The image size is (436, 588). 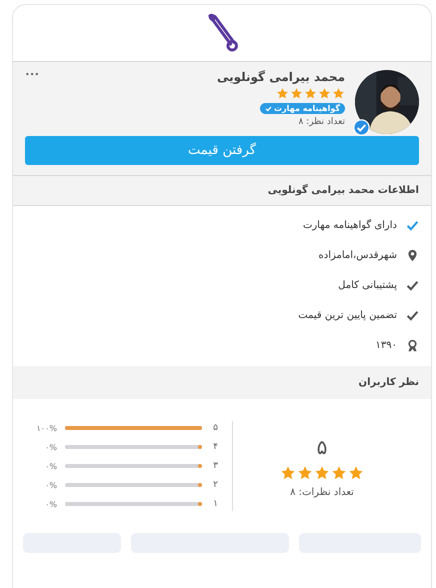 What do you see at coordinates (367, 285) in the screenshot?
I see `info-text: پشتیبانی کامل` at bounding box center [367, 285].